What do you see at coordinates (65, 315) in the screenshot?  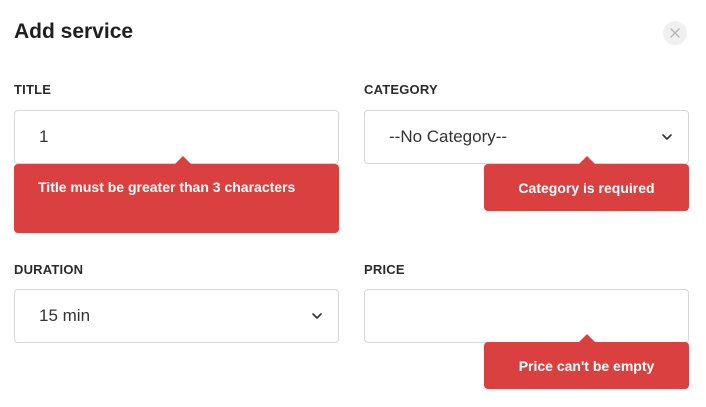 I see `duration-selected-value: 15 min` at bounding box center [65, 315].